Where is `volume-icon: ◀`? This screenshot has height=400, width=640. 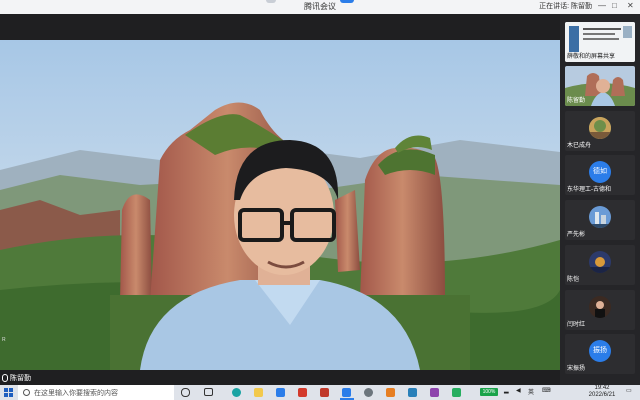
volume-icon: ◀ is located at coordinates (518, 390).